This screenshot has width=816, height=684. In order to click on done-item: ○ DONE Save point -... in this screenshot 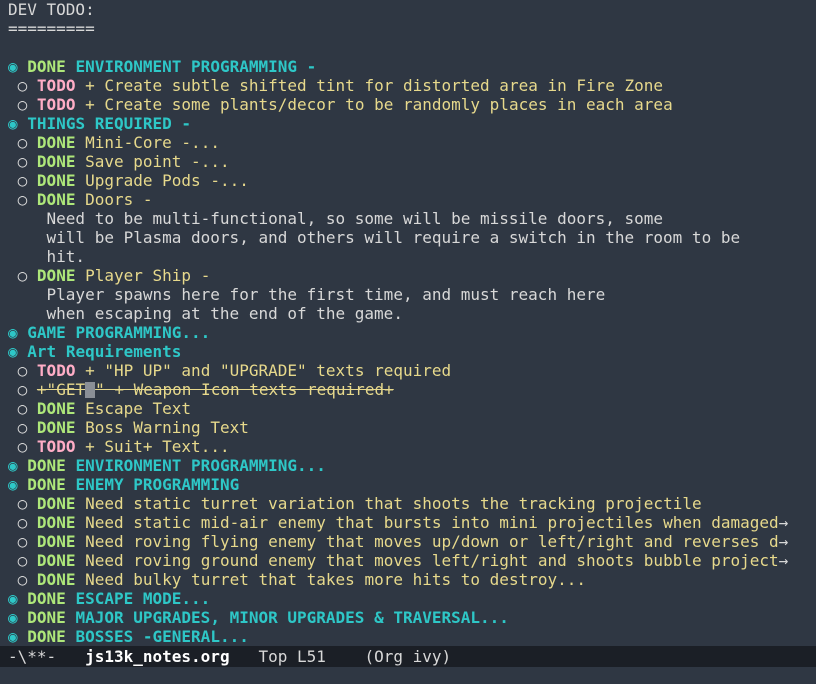, I will do `click(408, 161)`.